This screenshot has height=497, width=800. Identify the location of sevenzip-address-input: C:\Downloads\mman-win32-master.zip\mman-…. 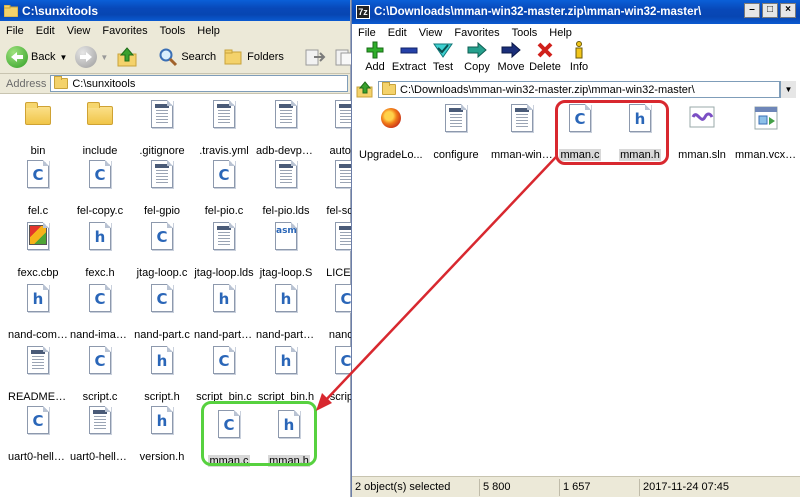
(579, 89).